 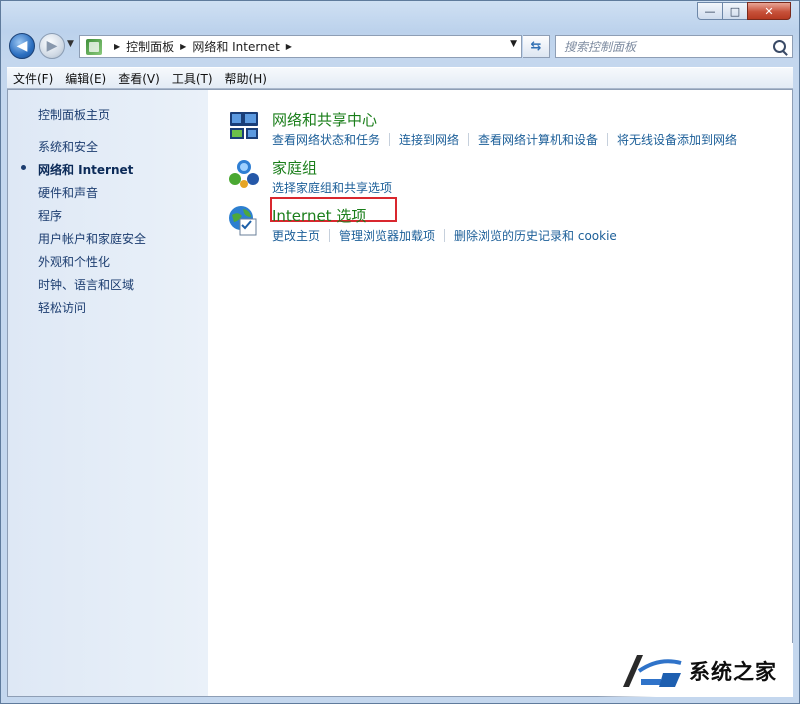 What do you see at coordinates (244, 125) in the screenshot?
I see `network-sharing-icon` at bounding box center [244, 125].